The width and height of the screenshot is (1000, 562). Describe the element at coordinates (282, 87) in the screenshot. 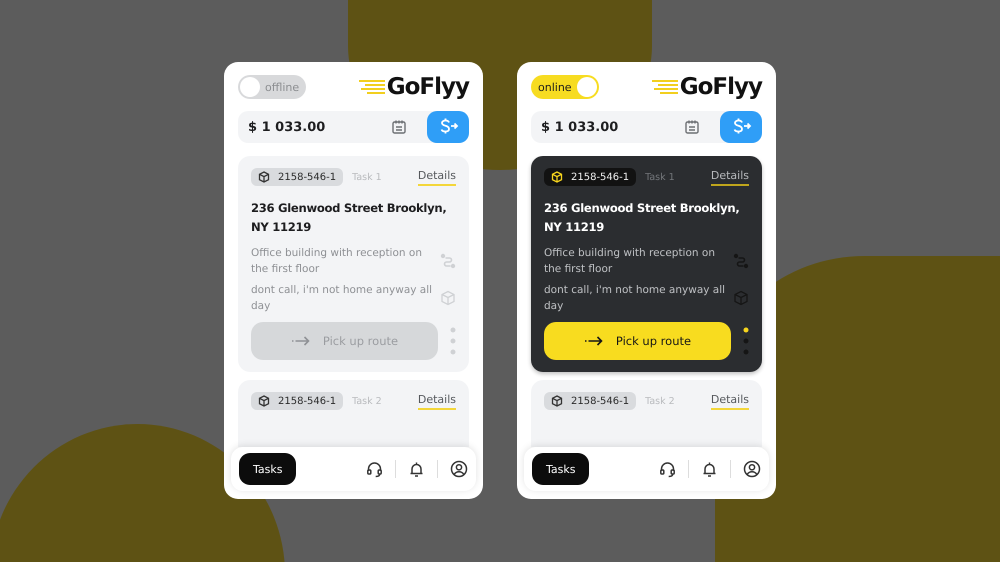

I see `status-label: offline` at that location.